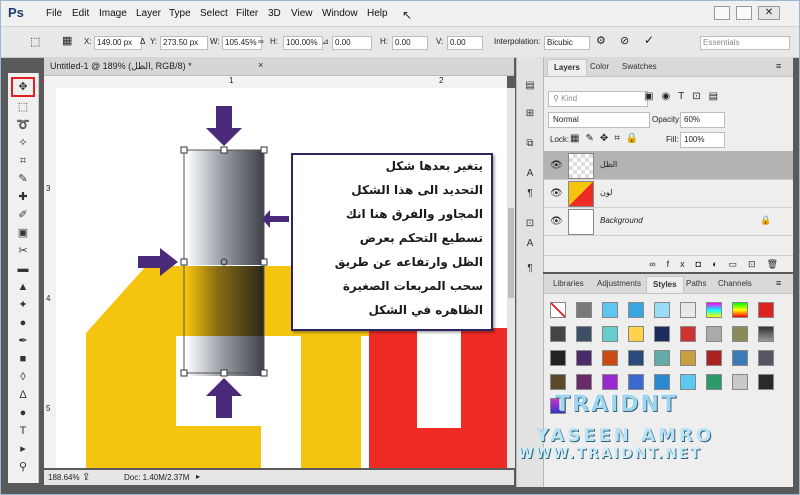 The height and width of the screenshot is (495, 800). I want to click on h-field: 100.00%, so click(303, 43).